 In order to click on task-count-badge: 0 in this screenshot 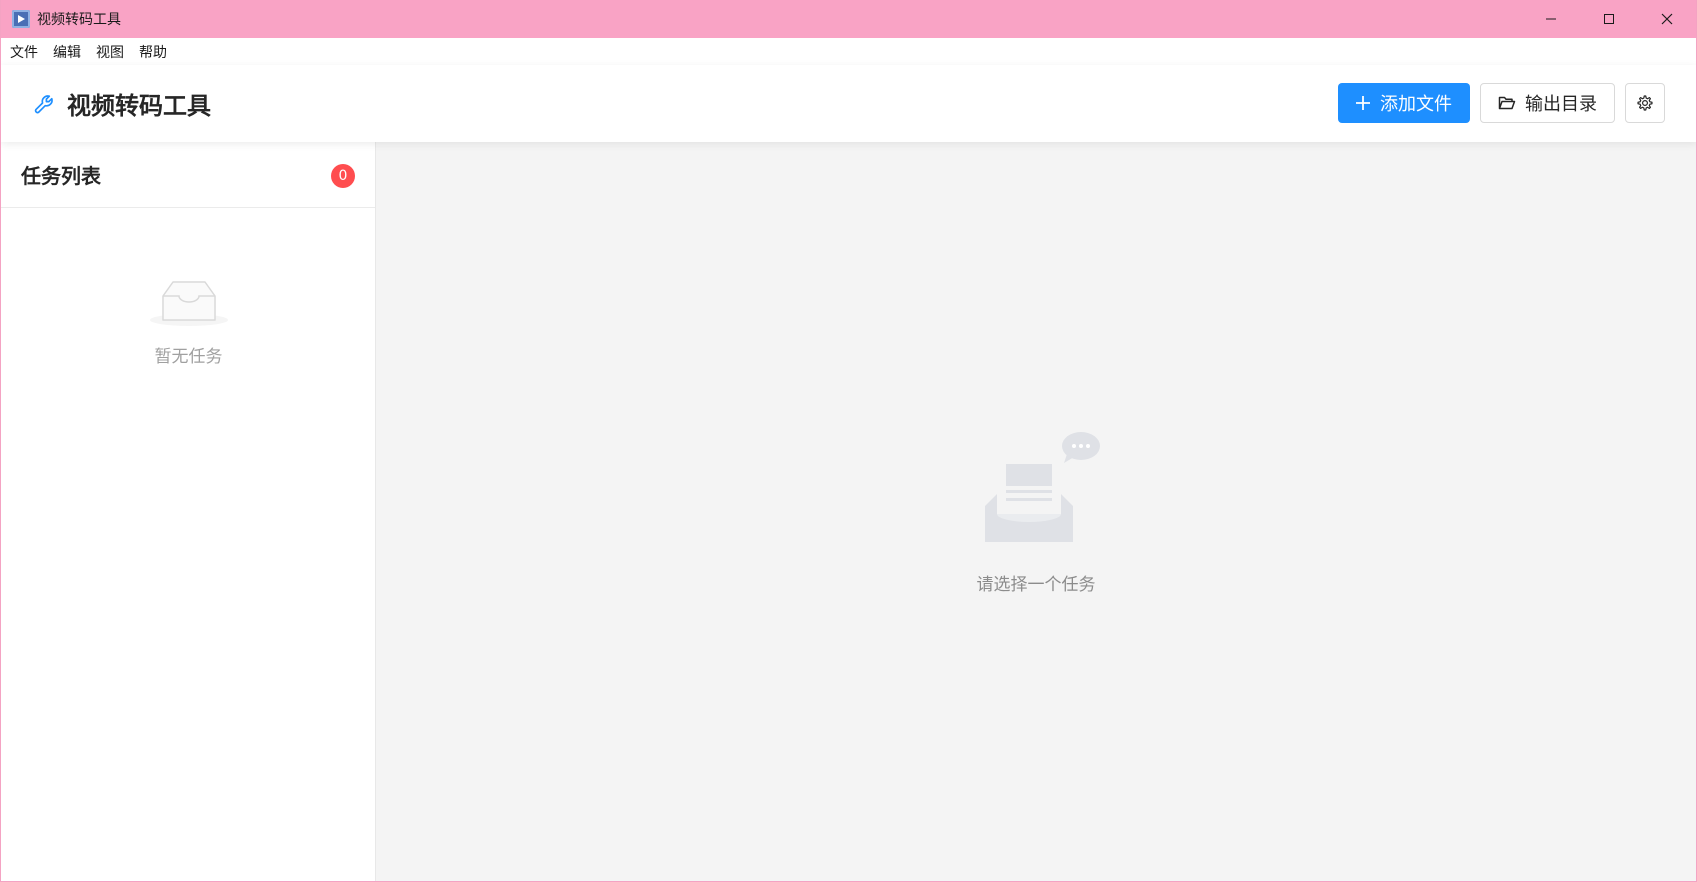, I will do `click(343, 176)`.